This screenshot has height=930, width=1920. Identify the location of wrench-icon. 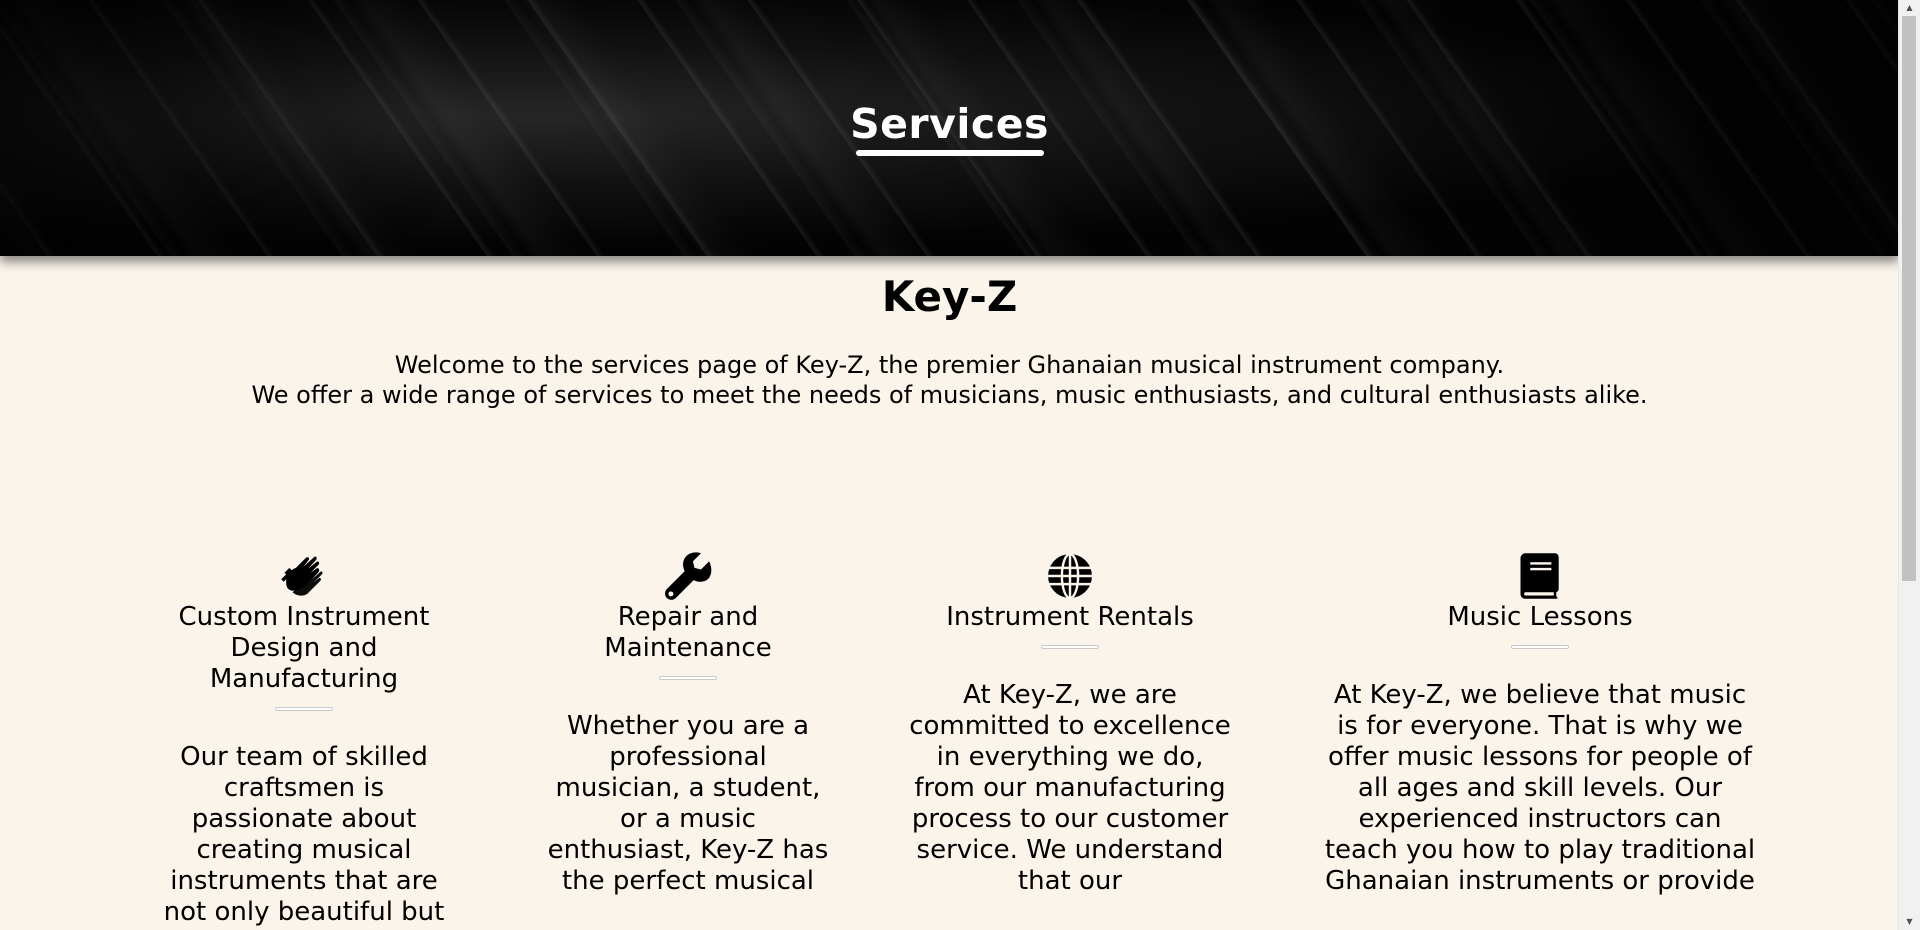
(688, 576).